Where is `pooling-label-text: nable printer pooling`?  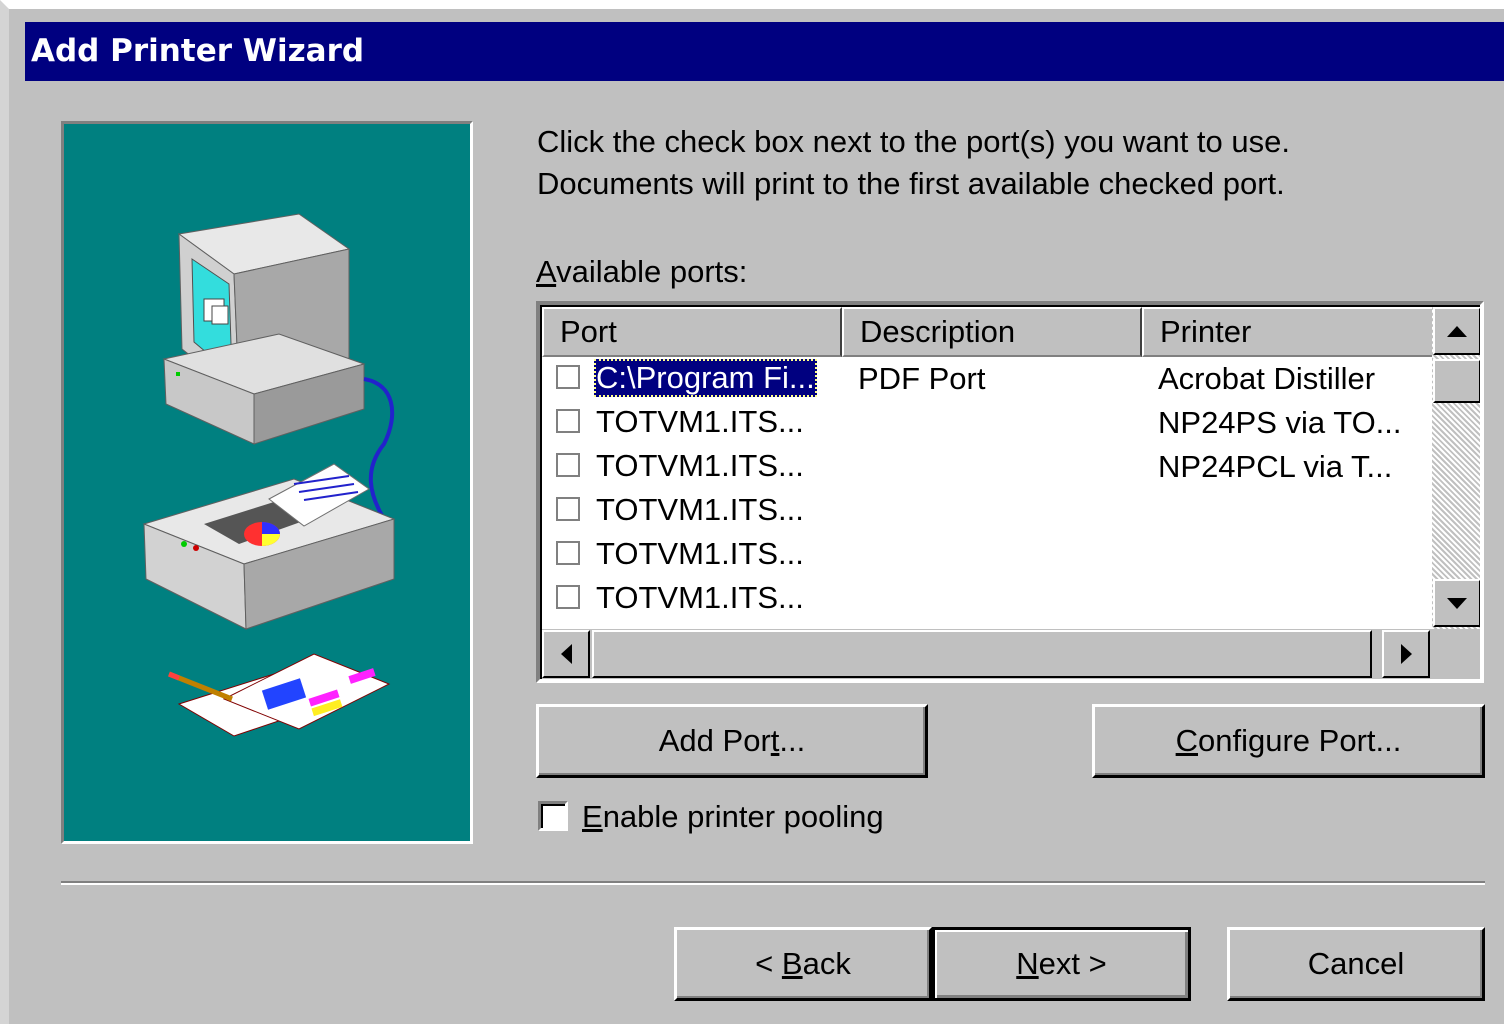
pooling-label-text: nable printer pooling is located at coordinates (743, 816).